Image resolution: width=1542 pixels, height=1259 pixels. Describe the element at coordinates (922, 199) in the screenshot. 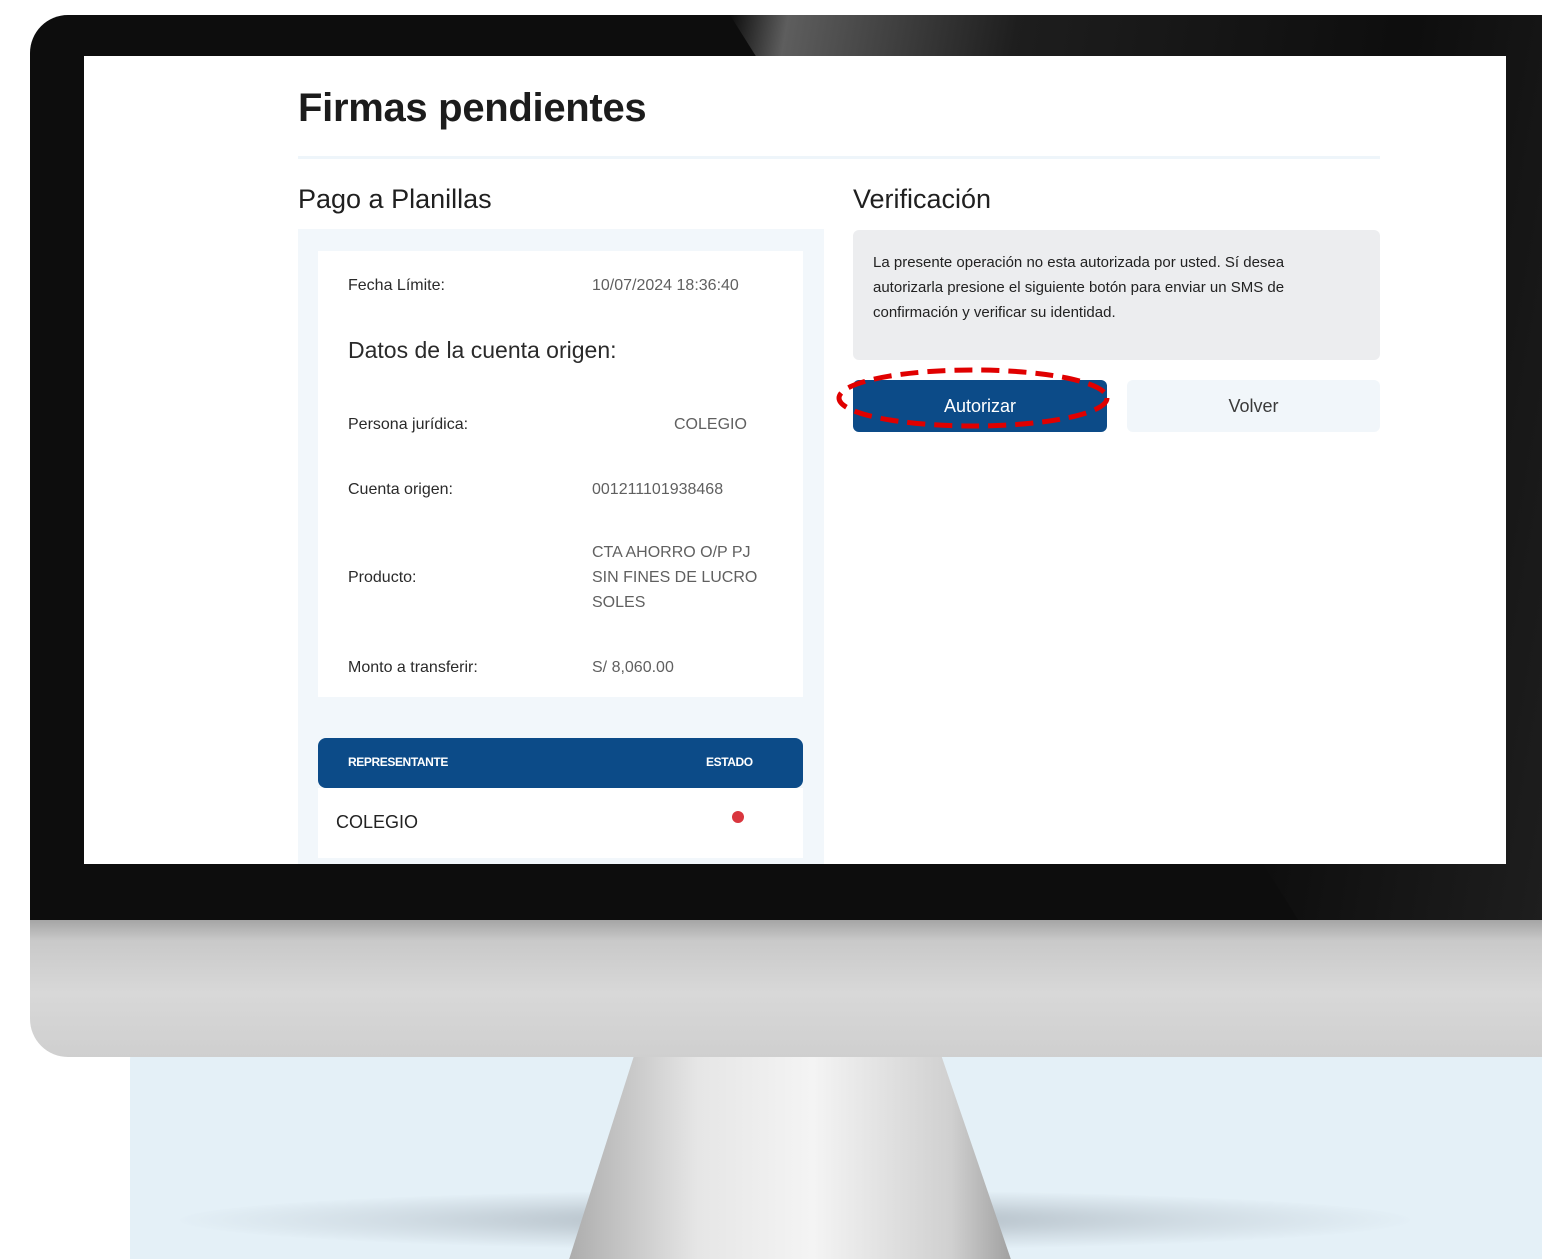

I see `verification-section-title: Verificación` at that location.